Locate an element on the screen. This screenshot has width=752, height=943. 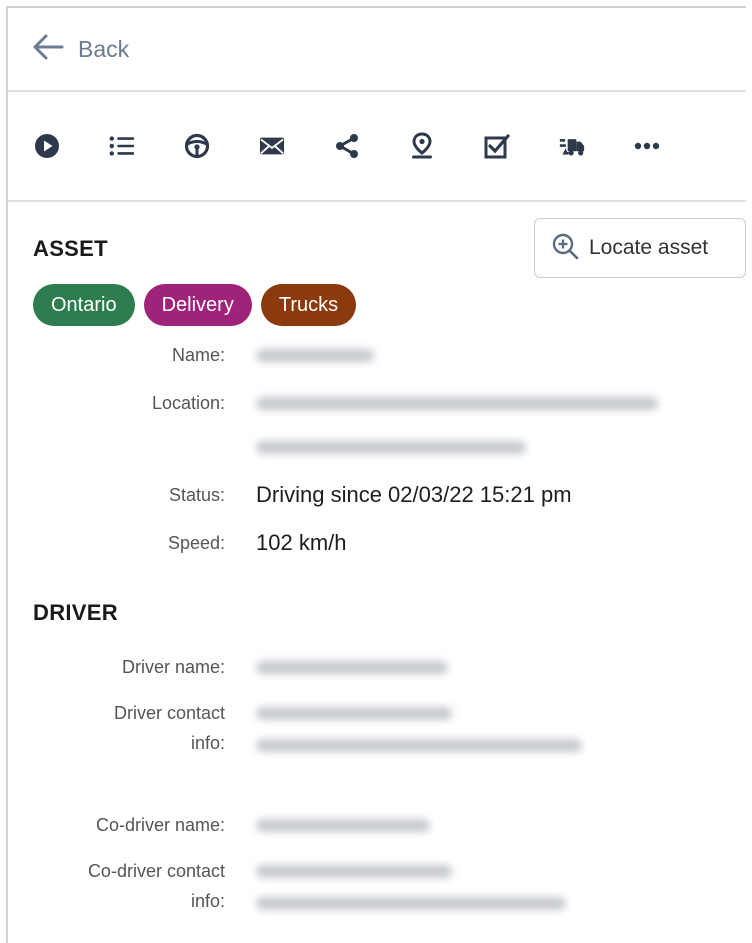
share-icon is located at coordinates (347, 146).